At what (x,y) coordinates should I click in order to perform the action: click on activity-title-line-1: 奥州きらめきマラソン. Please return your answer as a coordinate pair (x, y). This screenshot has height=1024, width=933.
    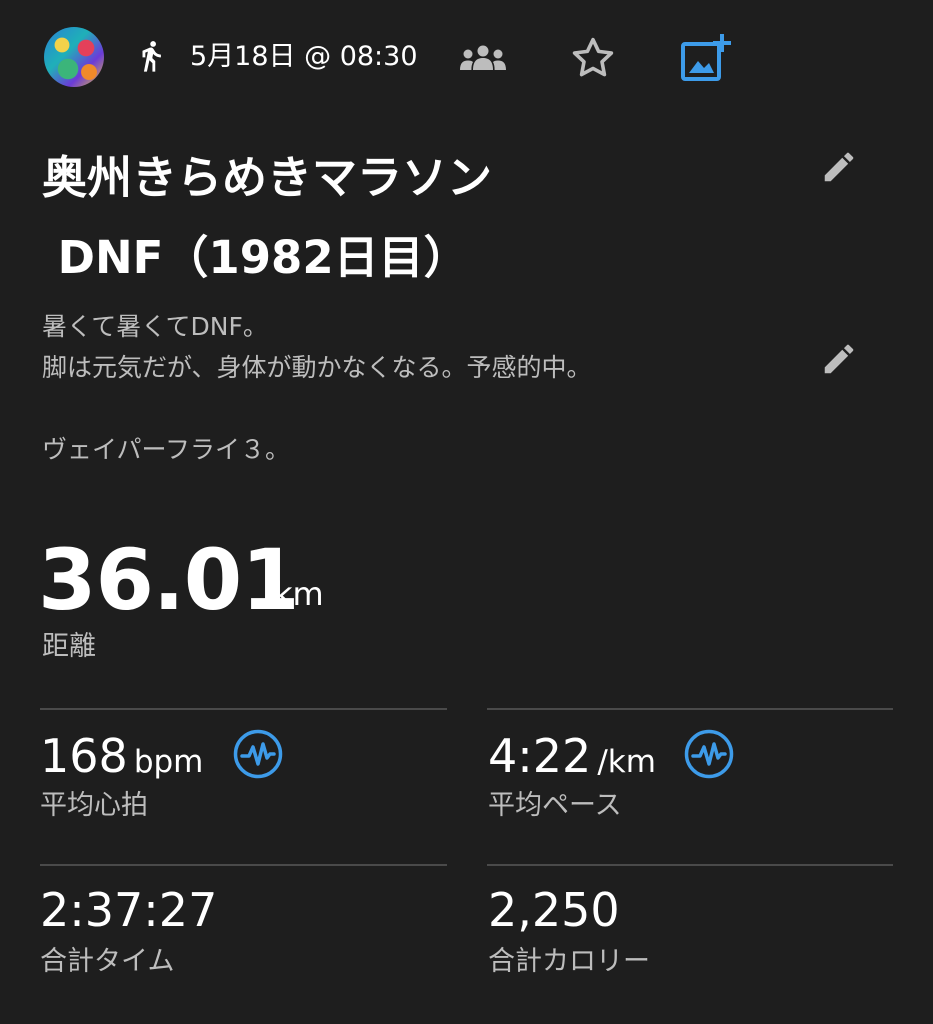
    Looking at the image, I should click on (267, 177).